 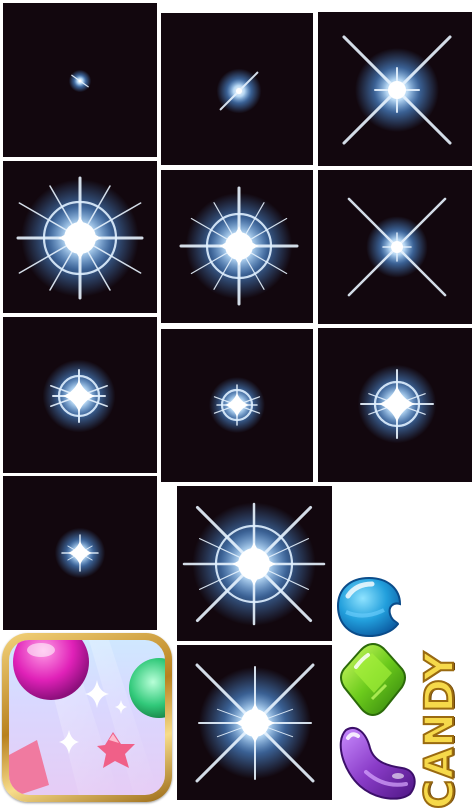 I want to click on purple-bean-candy-icon, so click(x=377, y=762).